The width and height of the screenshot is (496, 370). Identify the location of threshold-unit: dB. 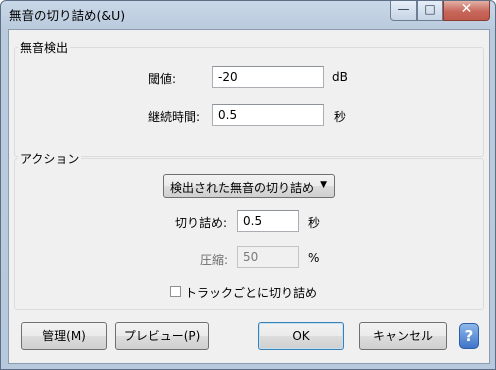
(340, 77).